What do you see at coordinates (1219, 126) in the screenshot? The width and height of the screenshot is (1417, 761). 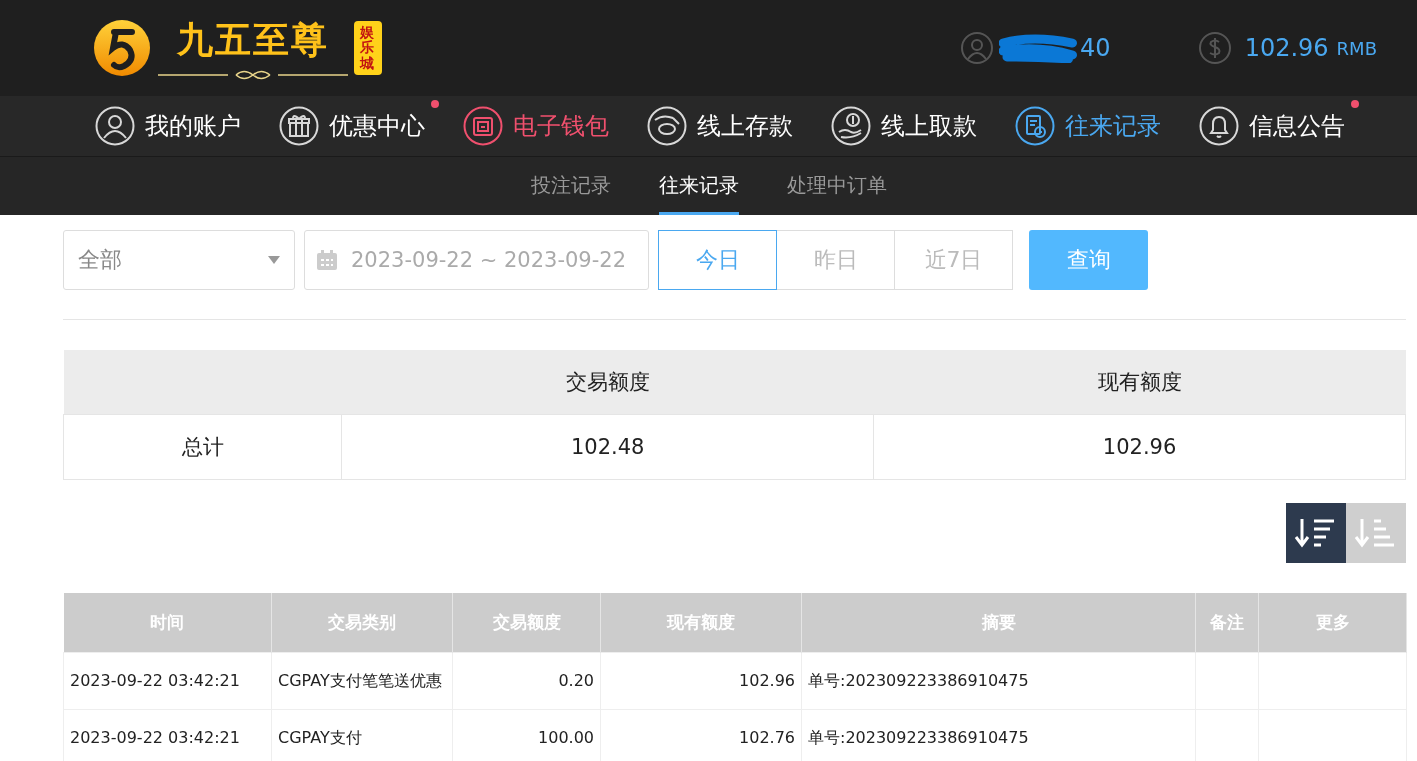 I see `bell-icon` at bounding box center [1219, 126].